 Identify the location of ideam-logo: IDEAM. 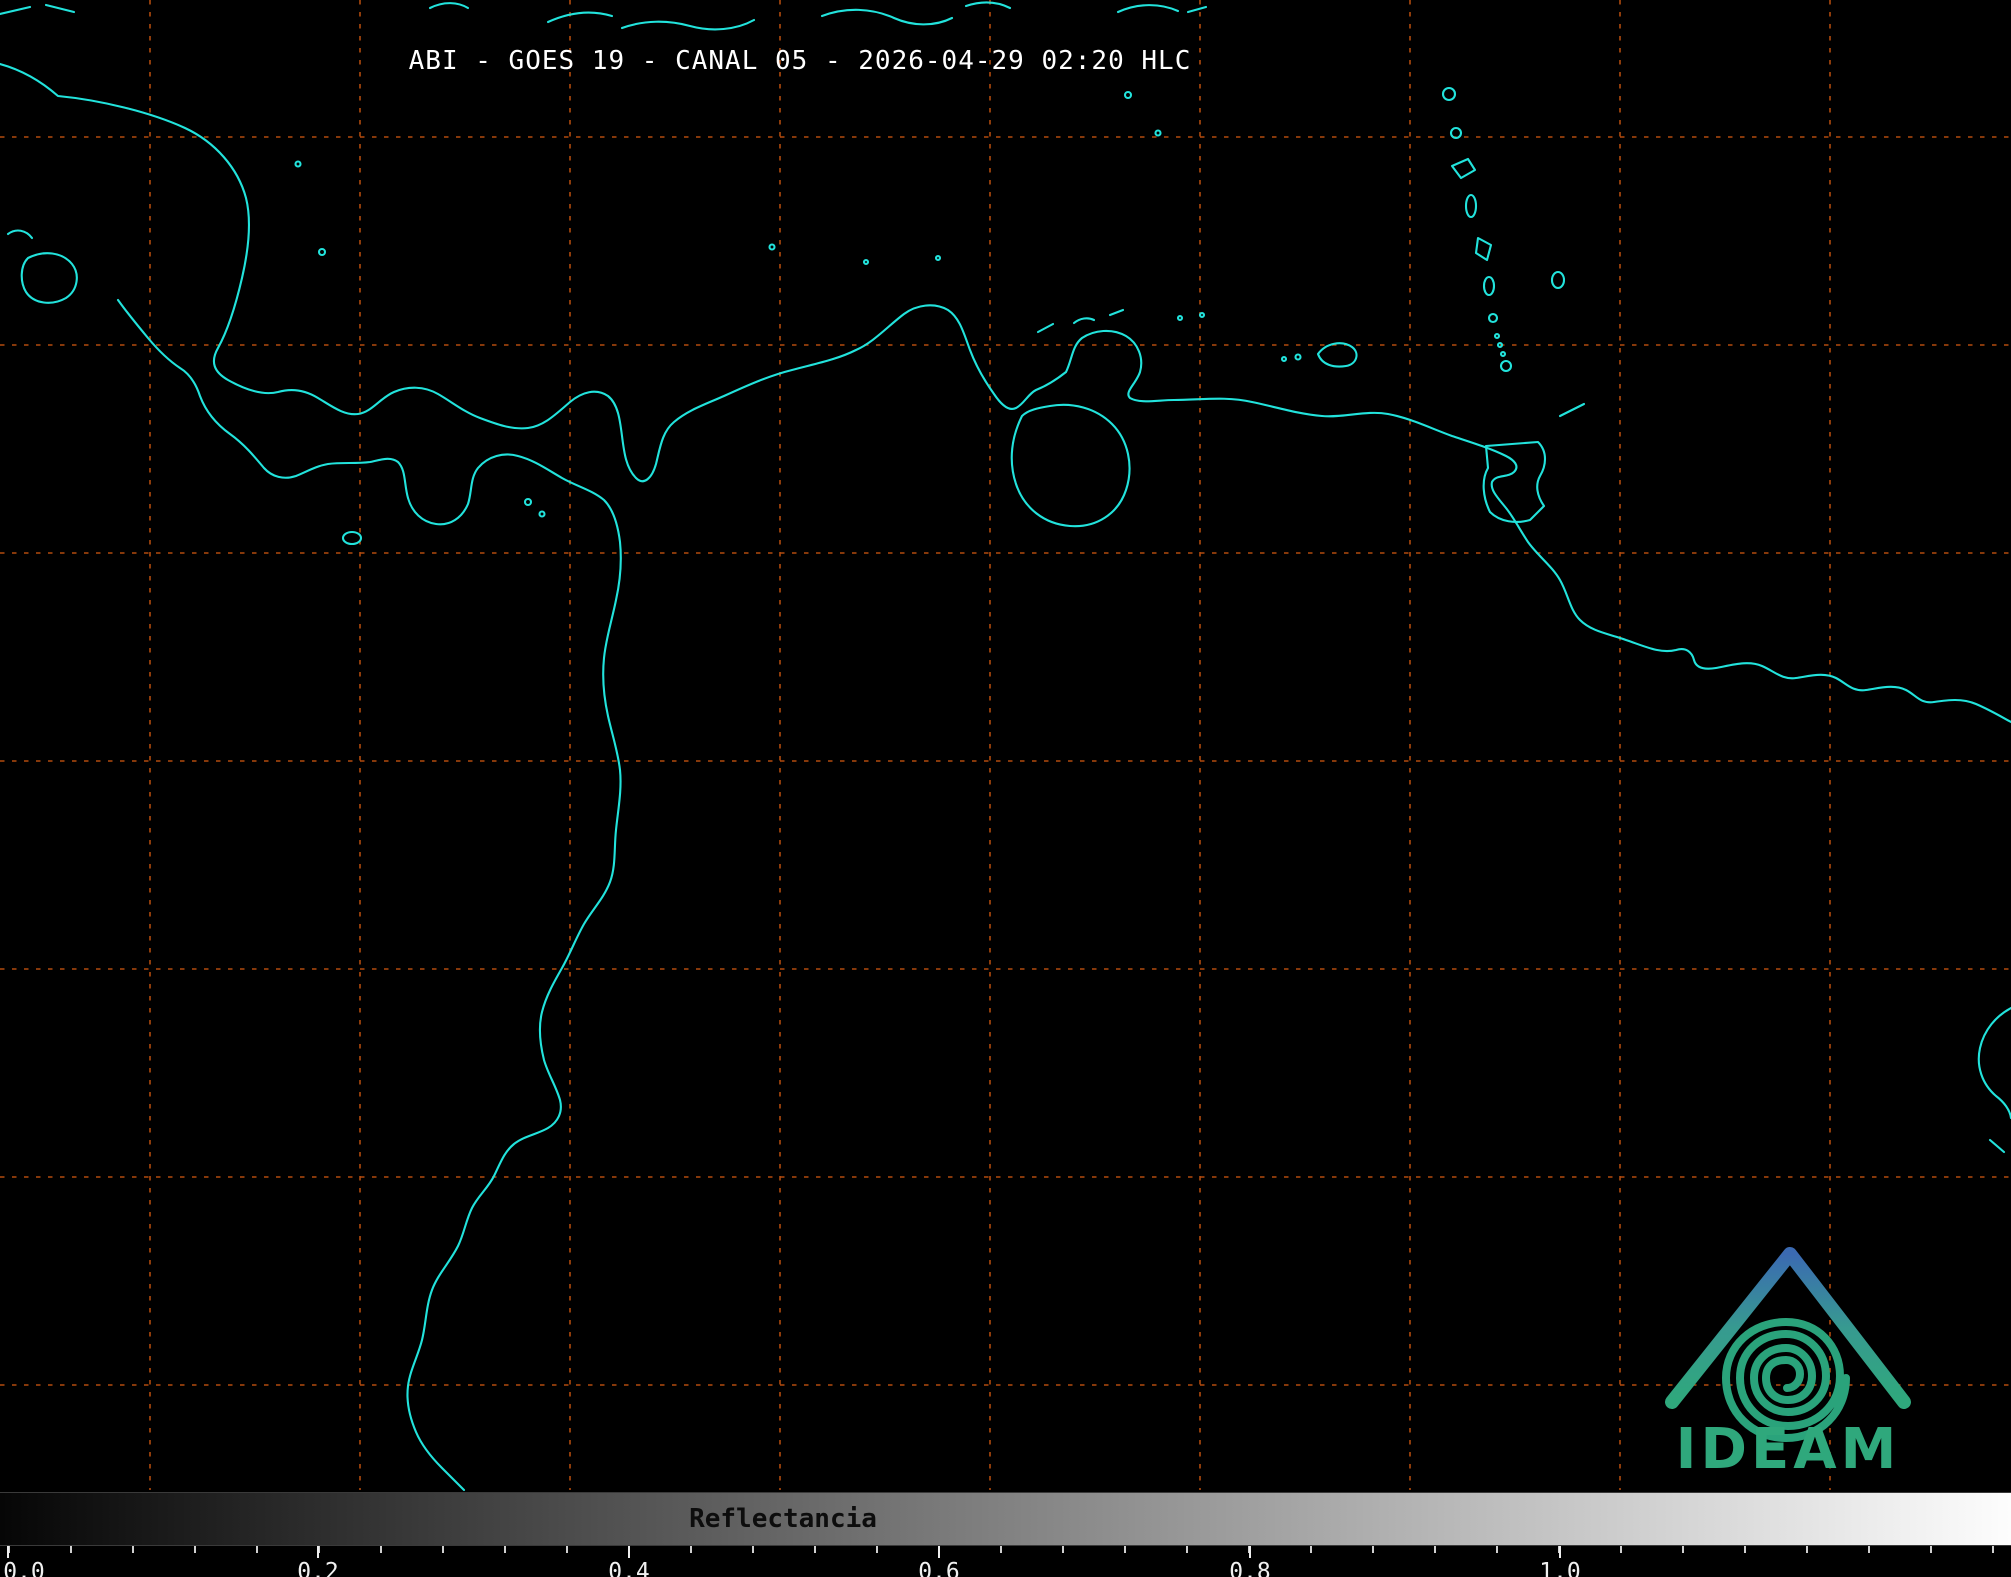
(1788, 1364).